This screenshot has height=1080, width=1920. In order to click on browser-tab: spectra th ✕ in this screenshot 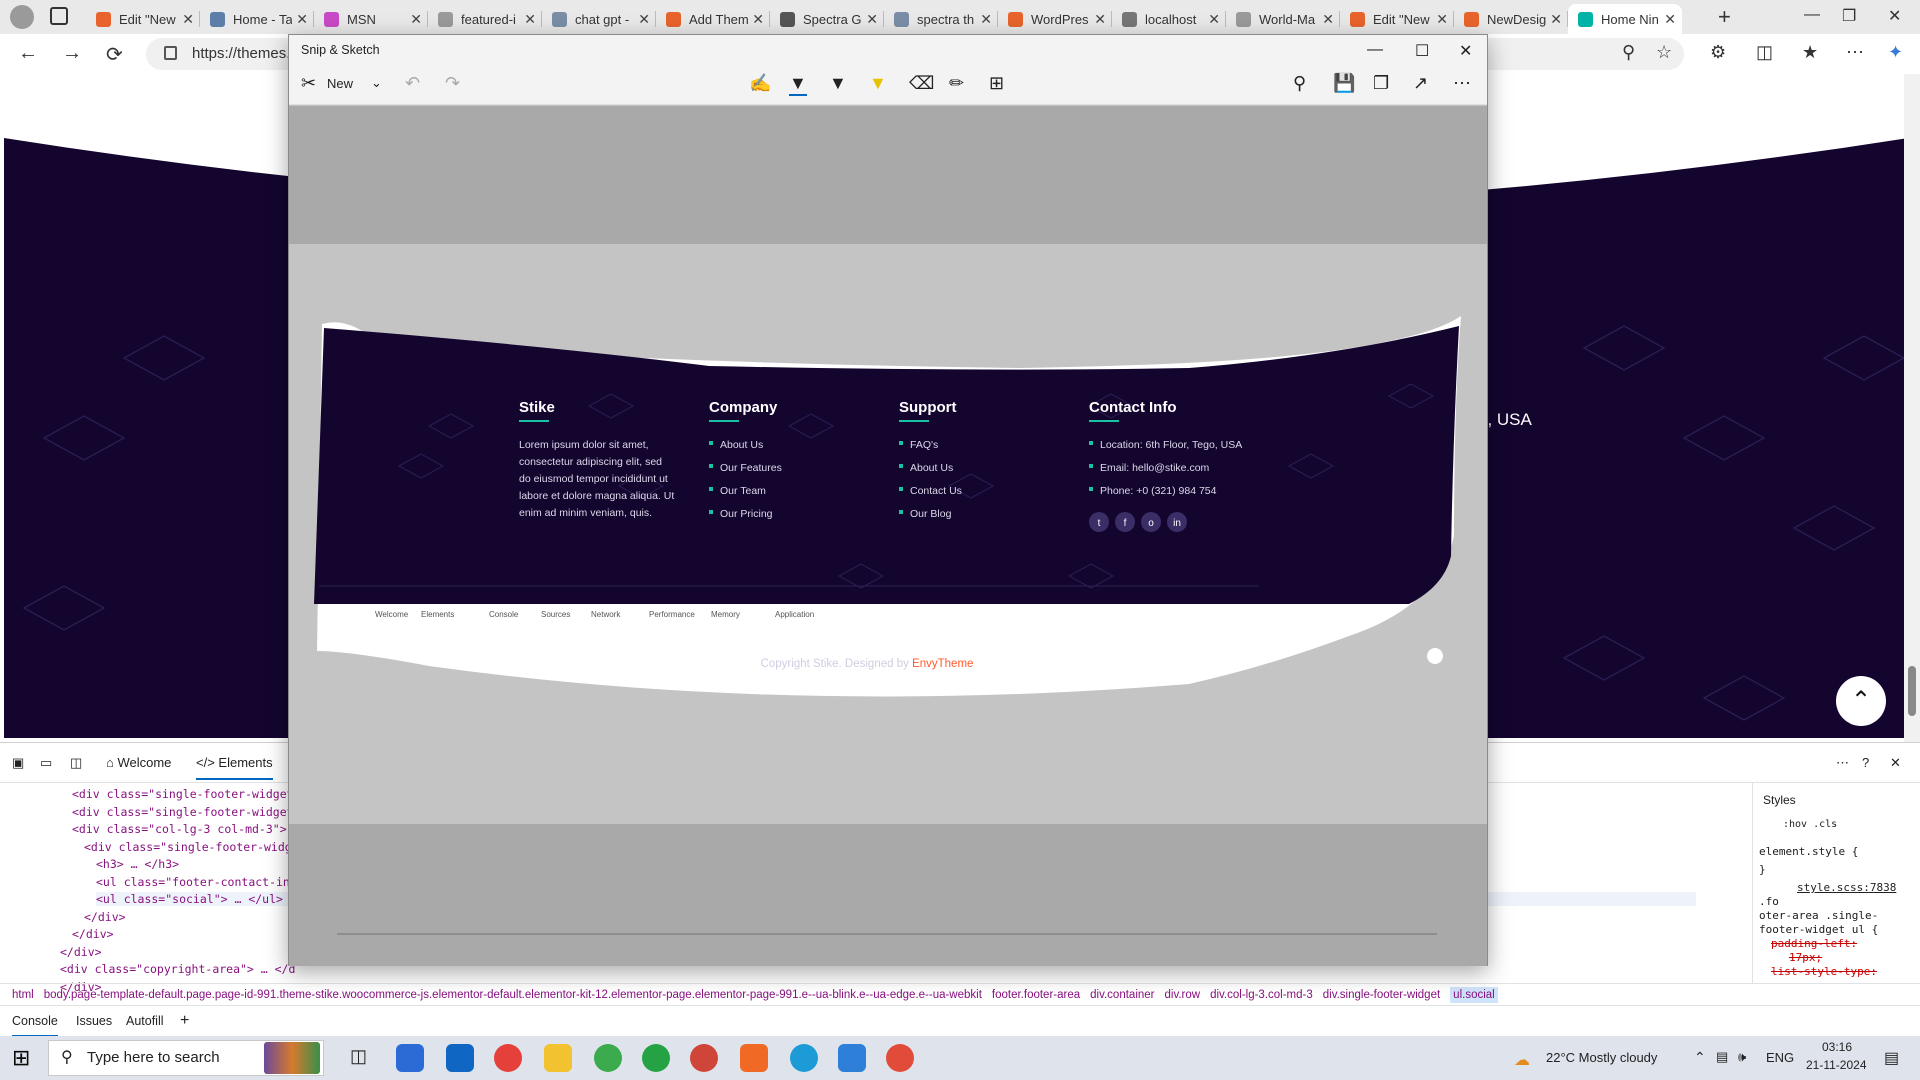, I will do `click(941, 19)`.